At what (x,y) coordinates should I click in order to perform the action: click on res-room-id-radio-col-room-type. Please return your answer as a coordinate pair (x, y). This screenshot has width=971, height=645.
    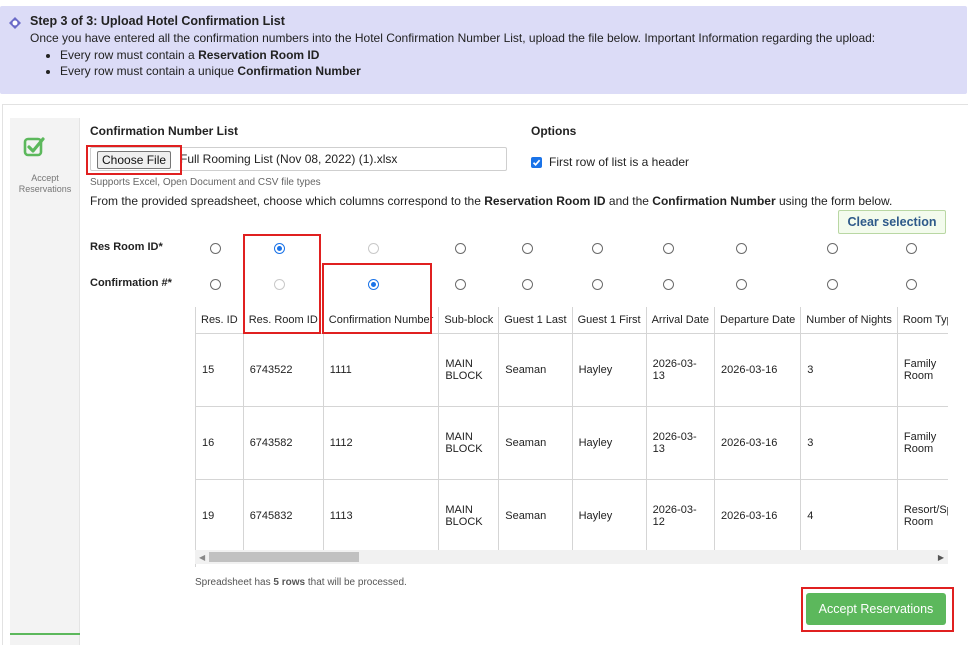
    Looking at the image, I should click on (911, 248).